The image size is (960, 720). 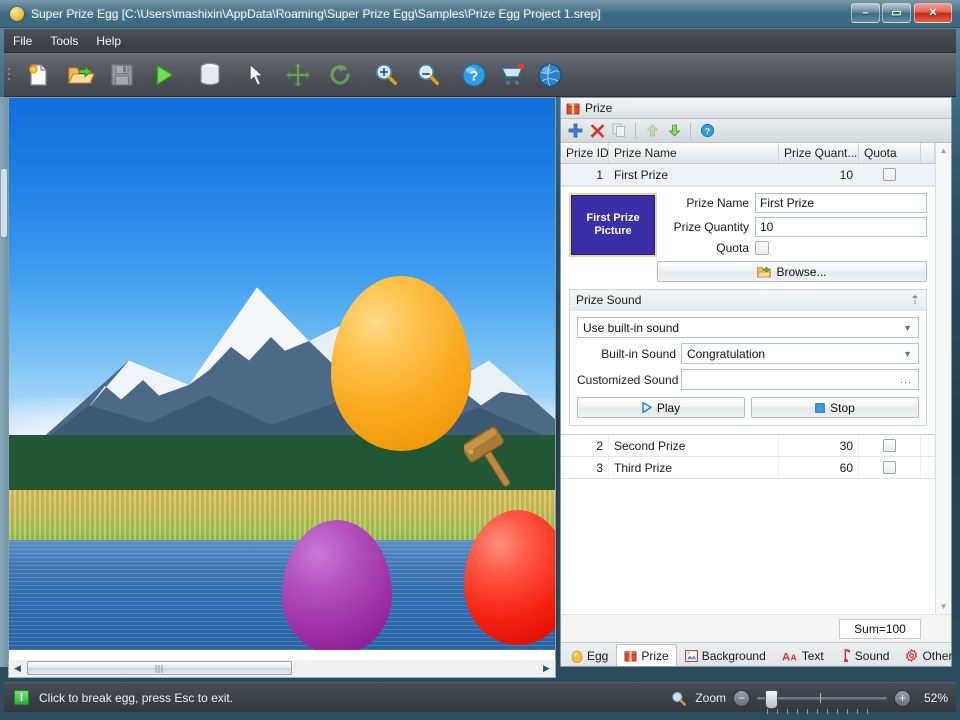 What do you see at coordinates (17, 668) in the screenshot?
I see `scroll-left-icon: ◀` at bounding box center [17, 668].